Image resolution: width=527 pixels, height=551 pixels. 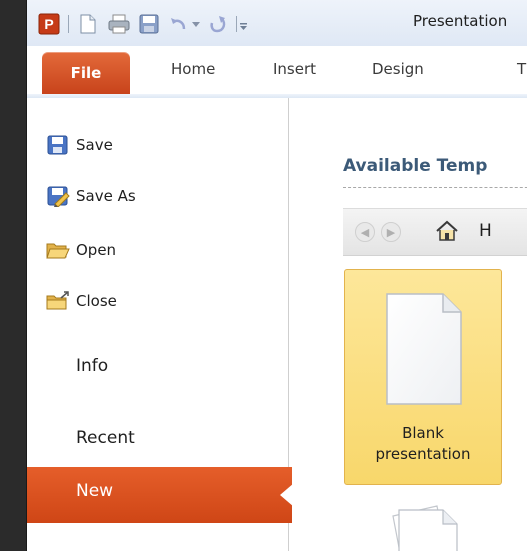 I want to click on powerpoint-logo-icon: P, so click(x=49, y=24).